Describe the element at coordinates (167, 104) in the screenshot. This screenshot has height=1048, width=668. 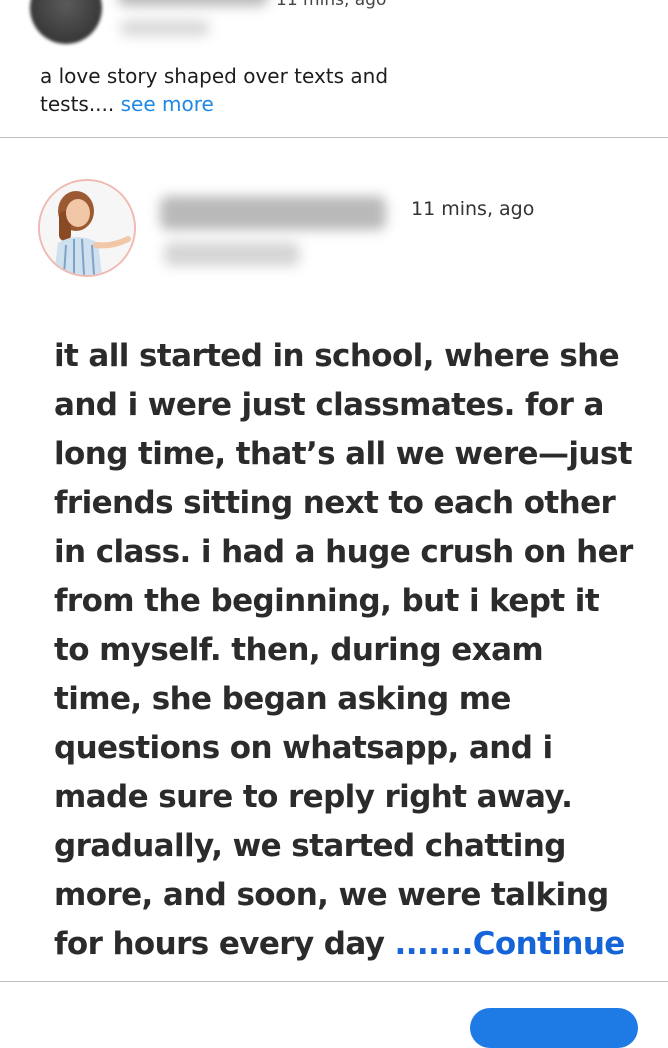
I see `see-more-link: see more` at that location.